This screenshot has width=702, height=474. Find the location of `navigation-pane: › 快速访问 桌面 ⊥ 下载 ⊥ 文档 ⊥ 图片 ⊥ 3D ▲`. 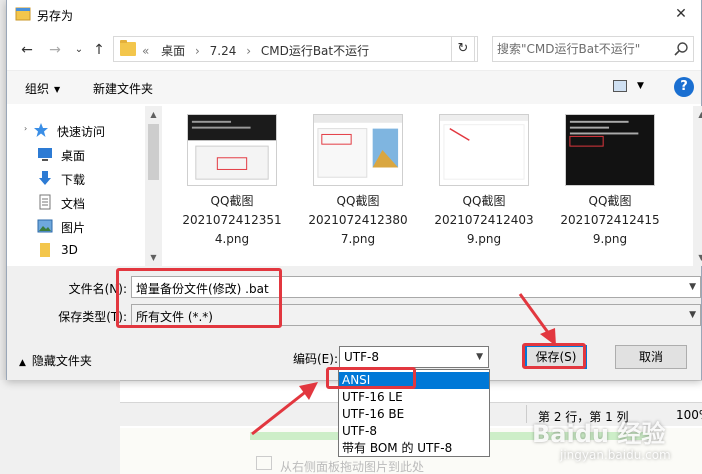

navigation-pane: › 快速访问 桌面 ⊥ 下载 ⊥ 文档 ⊥ 图片 ⊥ 3D ▲ is located at coordinates (85, 186).